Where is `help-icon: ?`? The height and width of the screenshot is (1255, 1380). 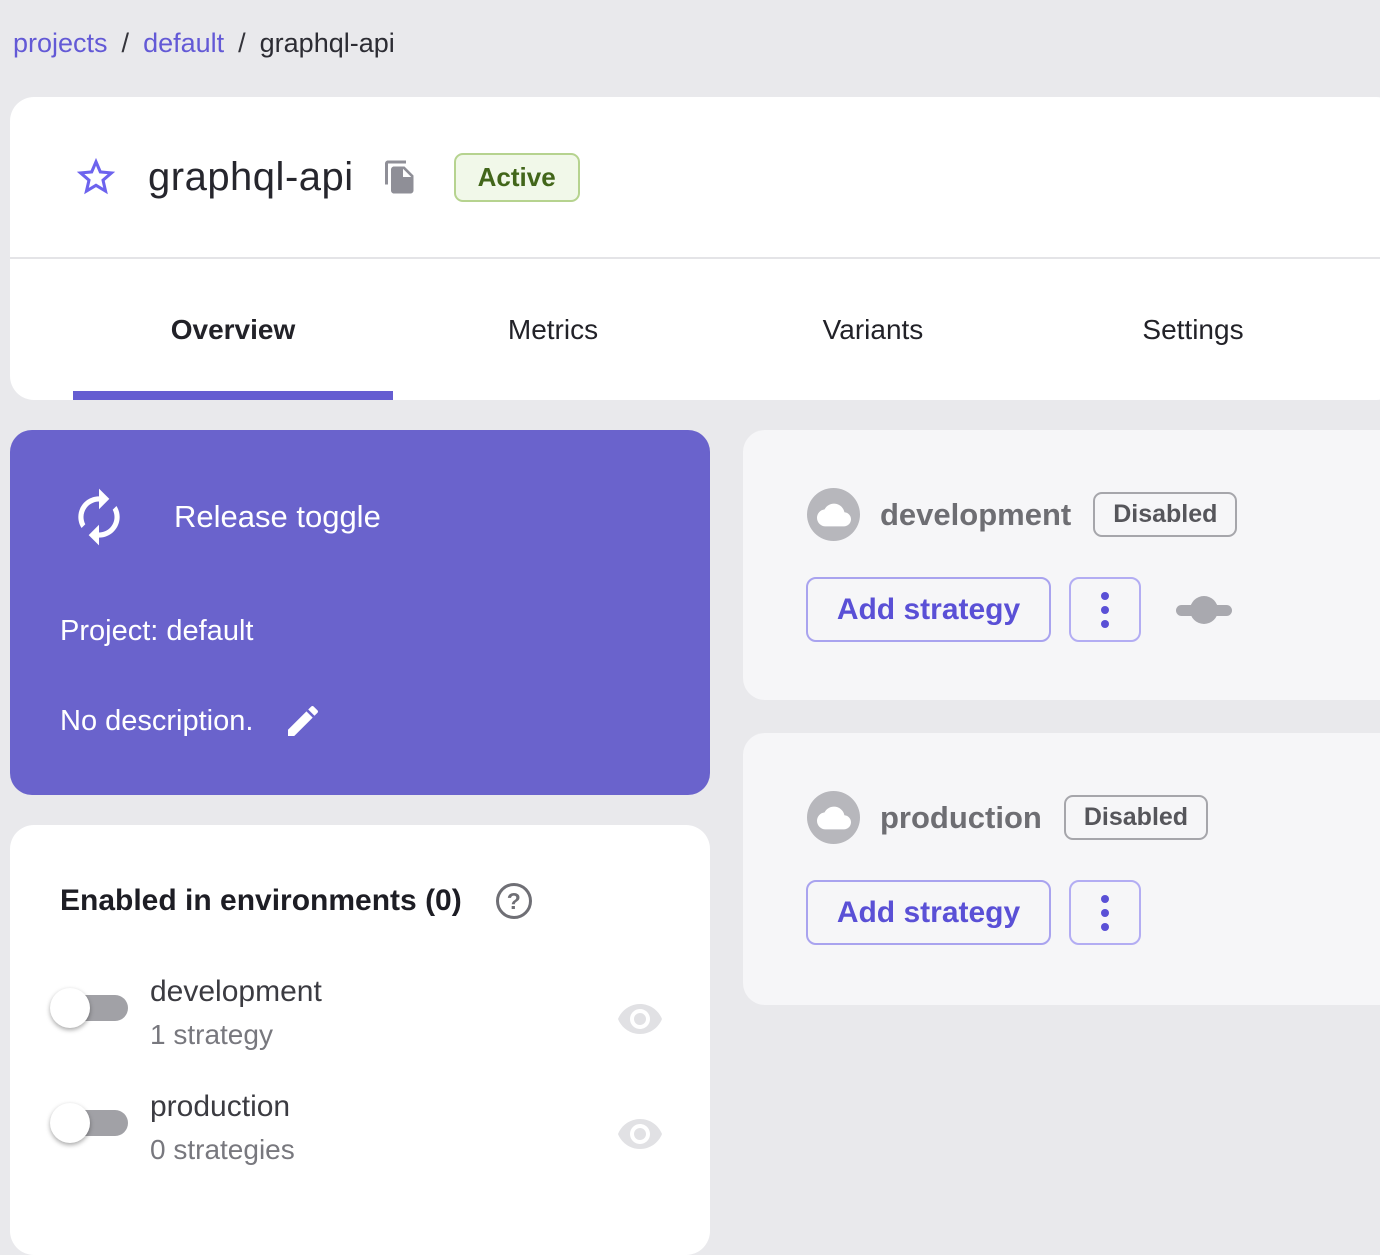 help-icon: ? is located at coordinates (513, 901).